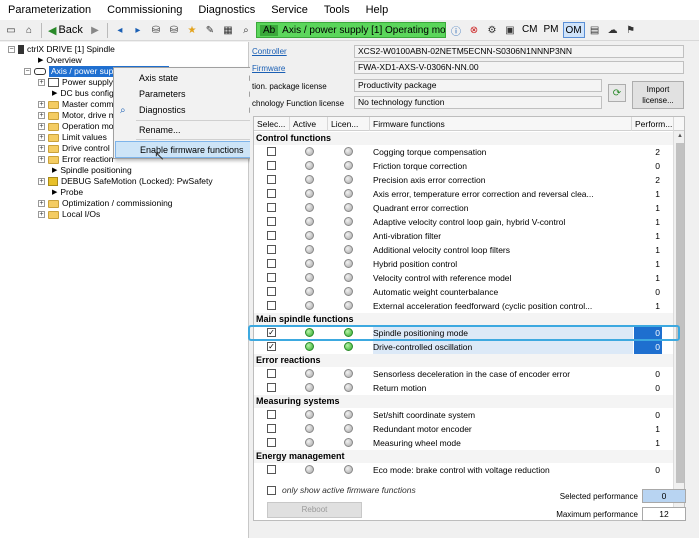 The height and width of the screenshot is (538, 699). What do you see at coordinates (530, 30) in the screenshot?
I see `mode-cm: CM` at bounding box center [530, 30].